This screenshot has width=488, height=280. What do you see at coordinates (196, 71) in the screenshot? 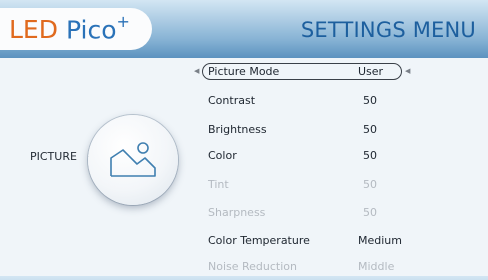
I see `arrow-left-icon: ◀` at bounding box center [196, 71].